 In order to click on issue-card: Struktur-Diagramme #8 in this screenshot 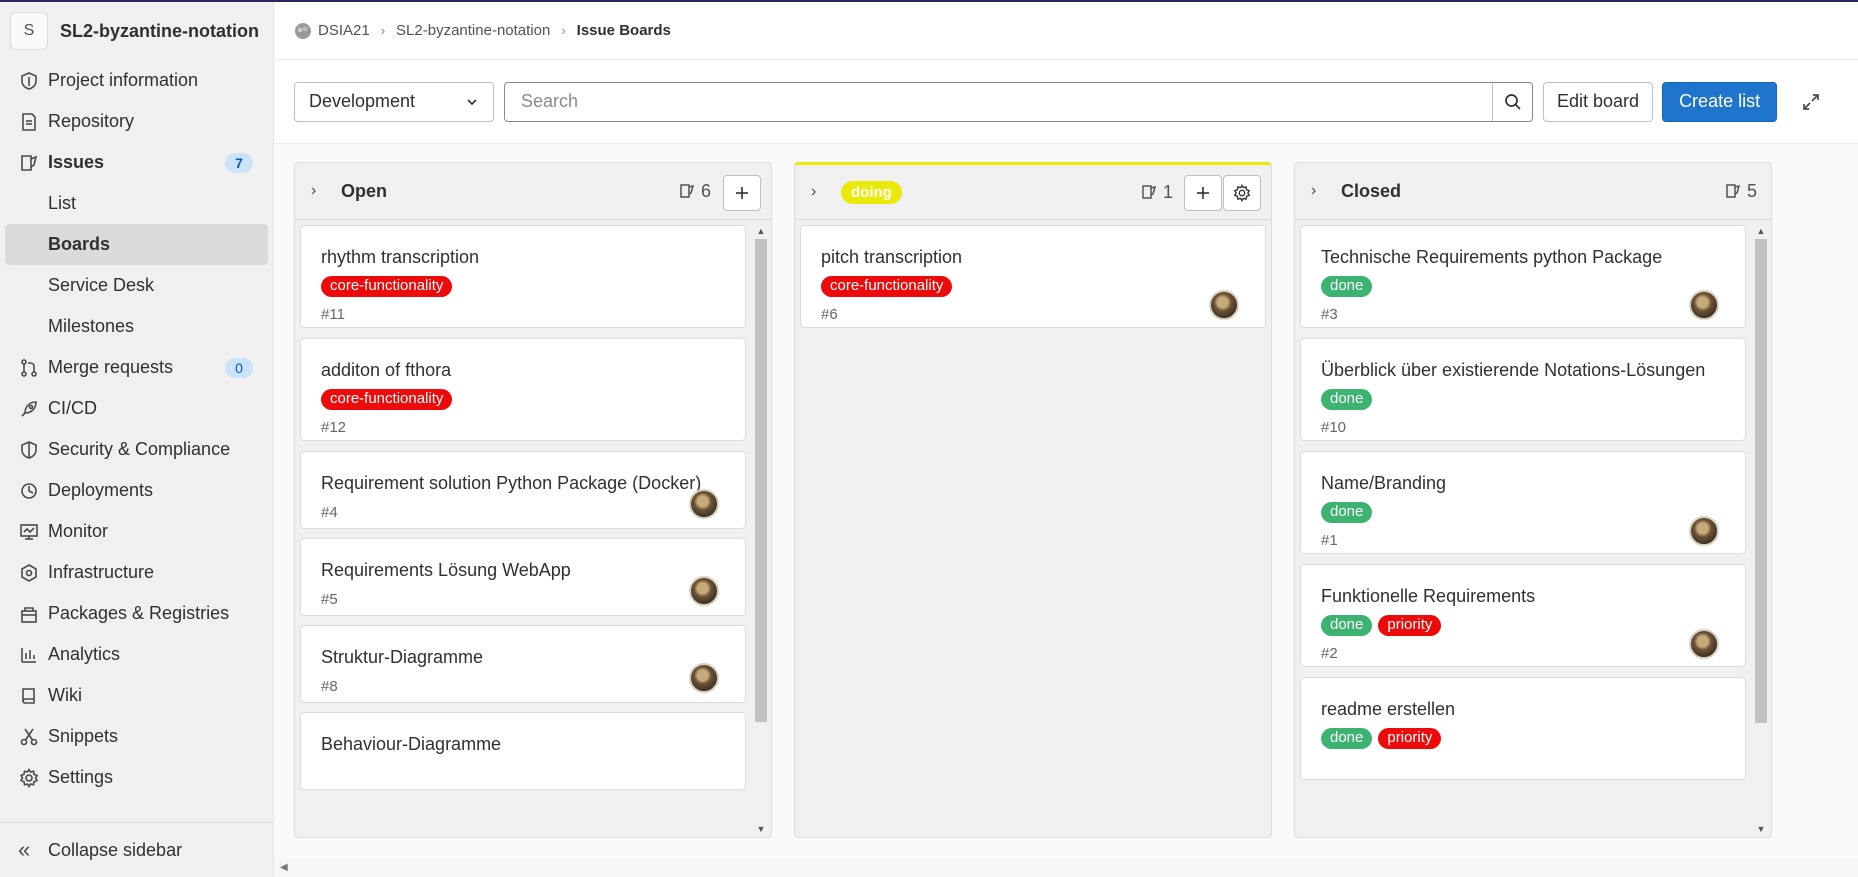, I will do `click(523, 664)`.